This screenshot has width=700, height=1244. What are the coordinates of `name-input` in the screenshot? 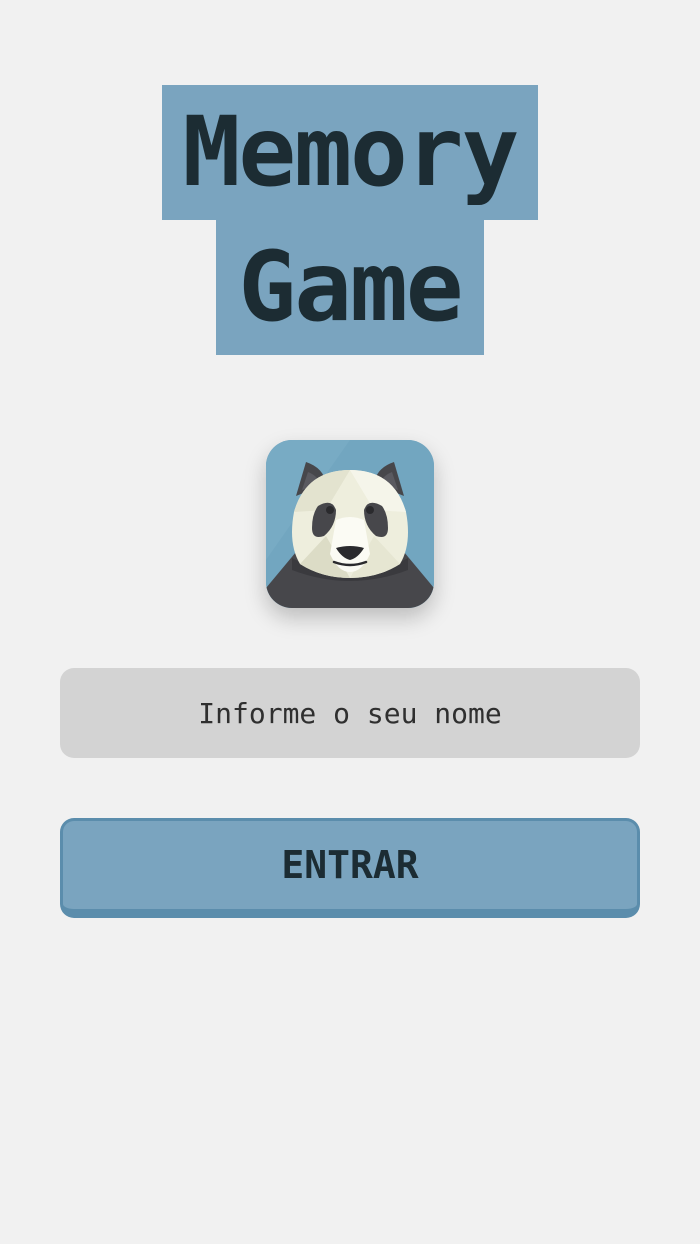 It's located at (350, 713).